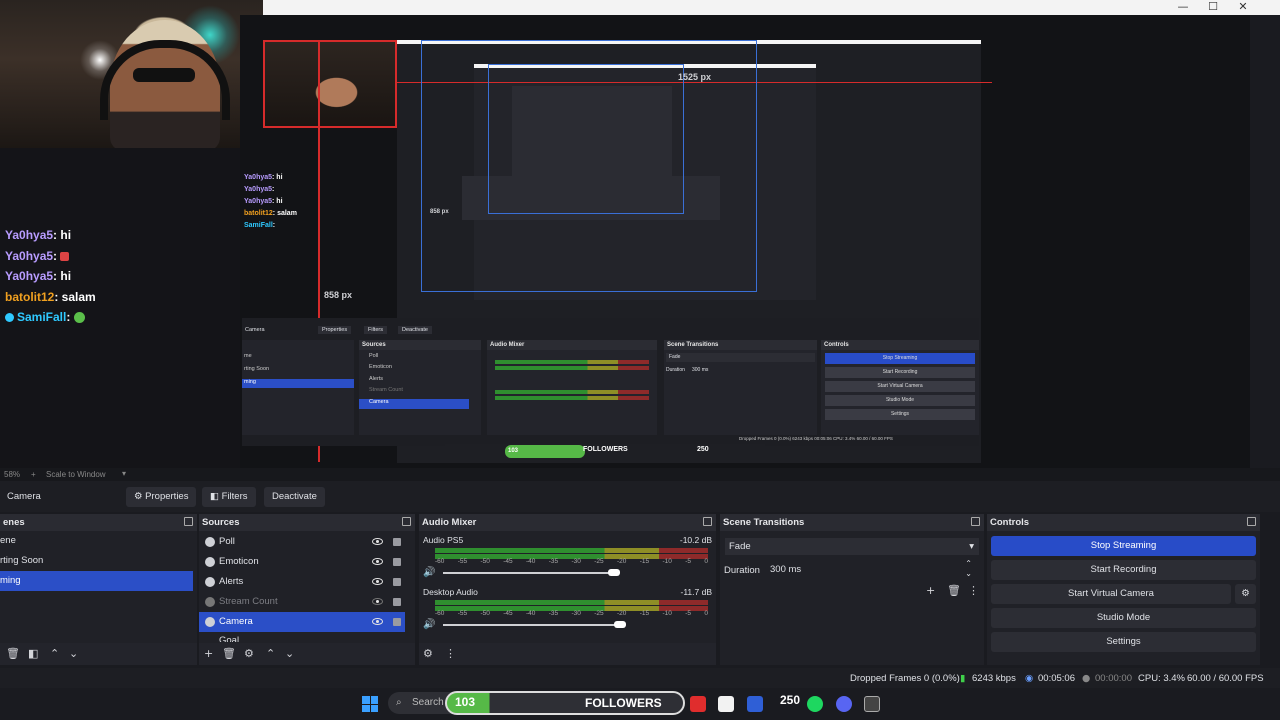  Describe the element at coordinates (377, 601) in the screenshot. I see `eye-hidden-icon` at that location.